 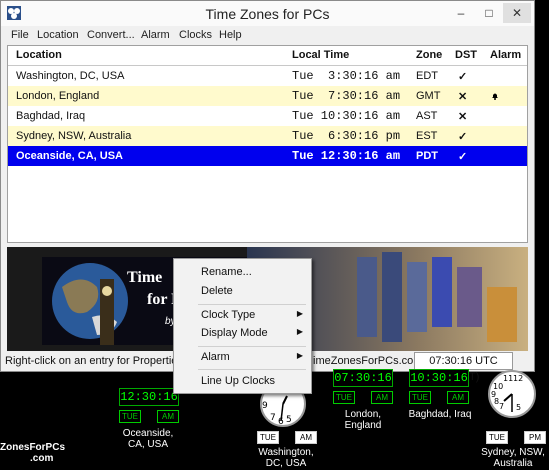 What do you see at coordinates (286, 463) in the screenshot?
I see `clock-label: DC, USA` at bounding box center [286, 463].